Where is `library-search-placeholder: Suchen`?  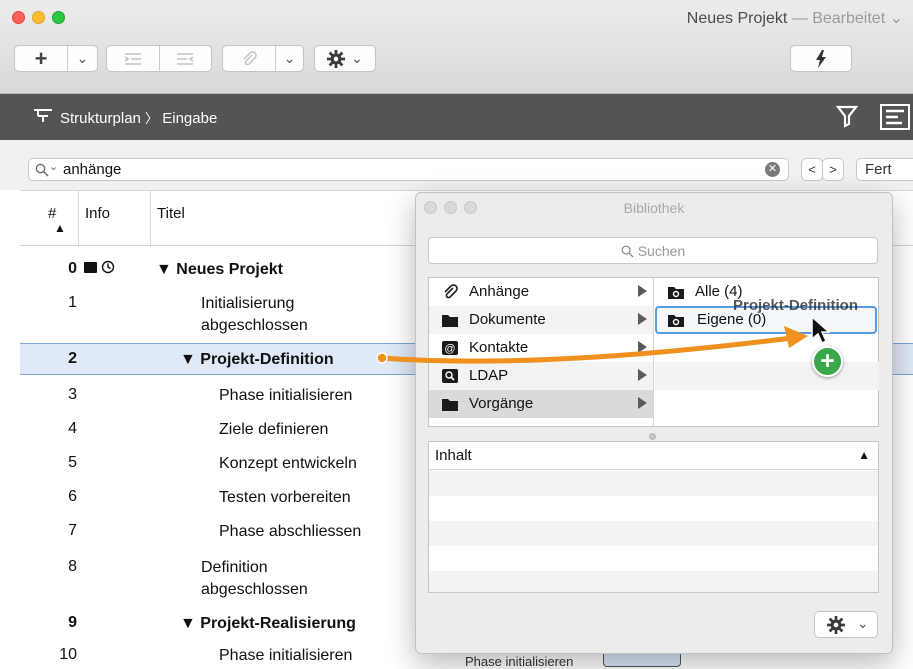
library-search-placeholder: Suchen is located at coordinates (661, 251).